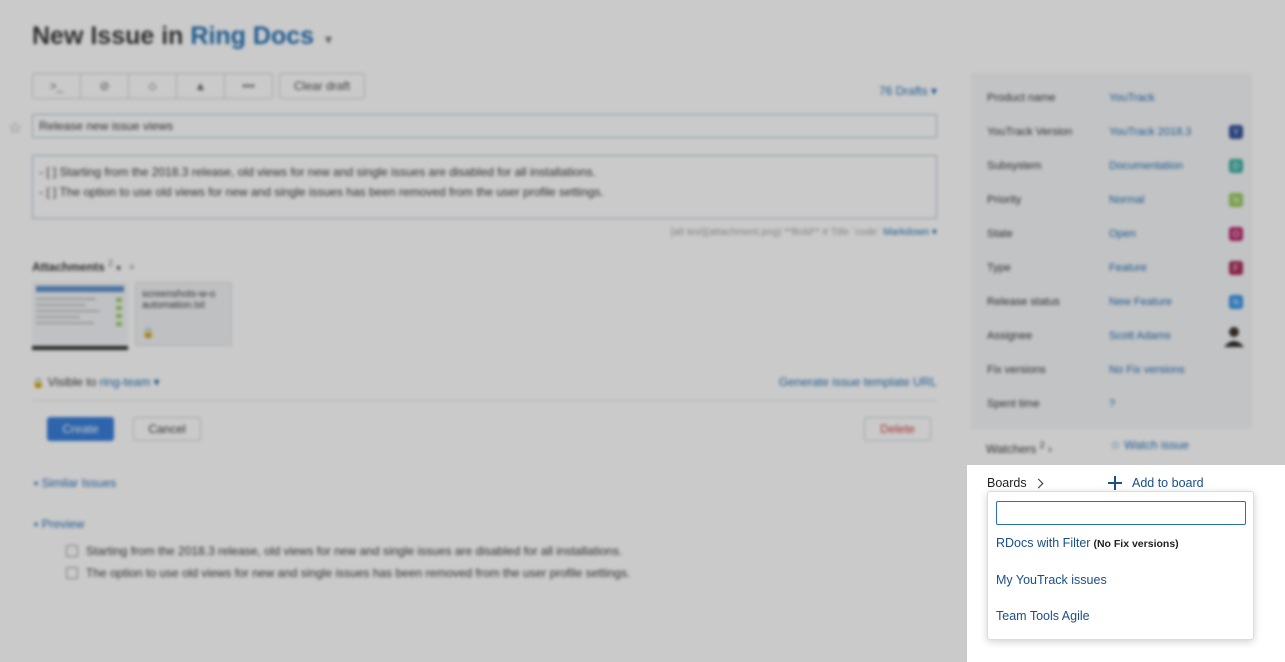 The width and height of the screenshot is (1285, 662). I want to click on field-color-badge: F, so click(1236, 268).